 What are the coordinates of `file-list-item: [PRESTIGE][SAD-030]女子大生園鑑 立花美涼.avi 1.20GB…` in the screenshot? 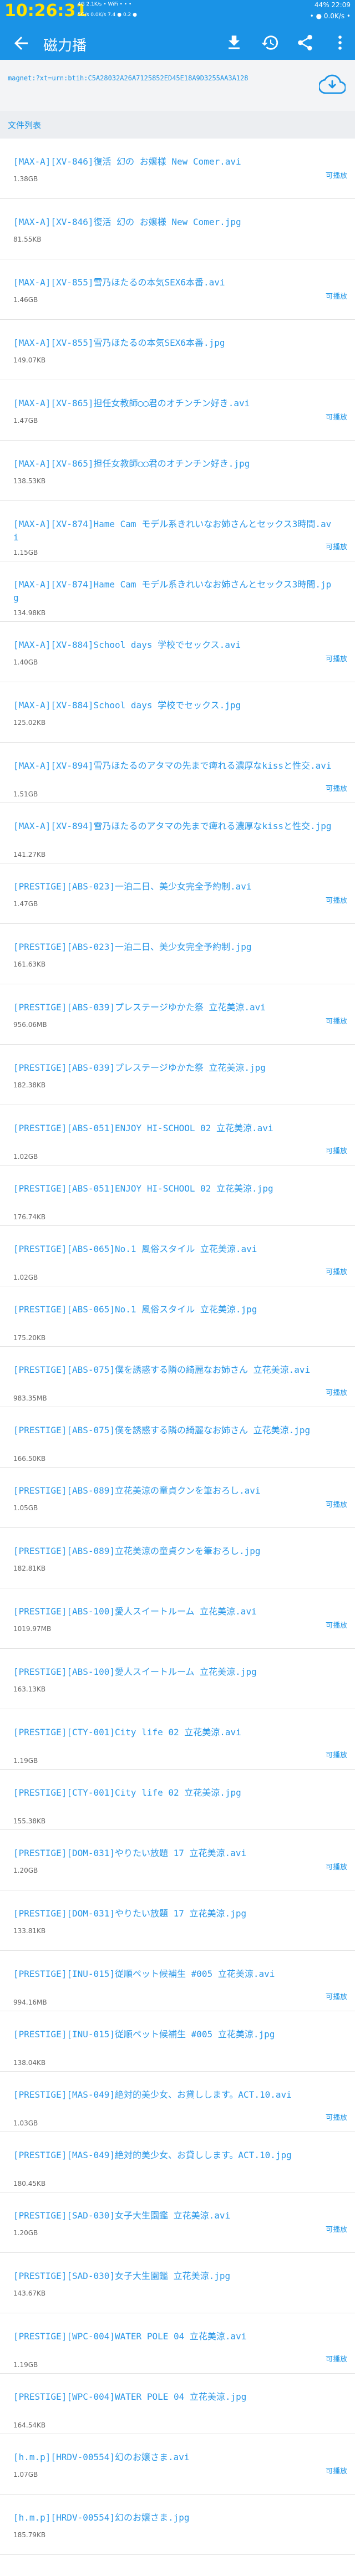 It's located at (177, 2222).